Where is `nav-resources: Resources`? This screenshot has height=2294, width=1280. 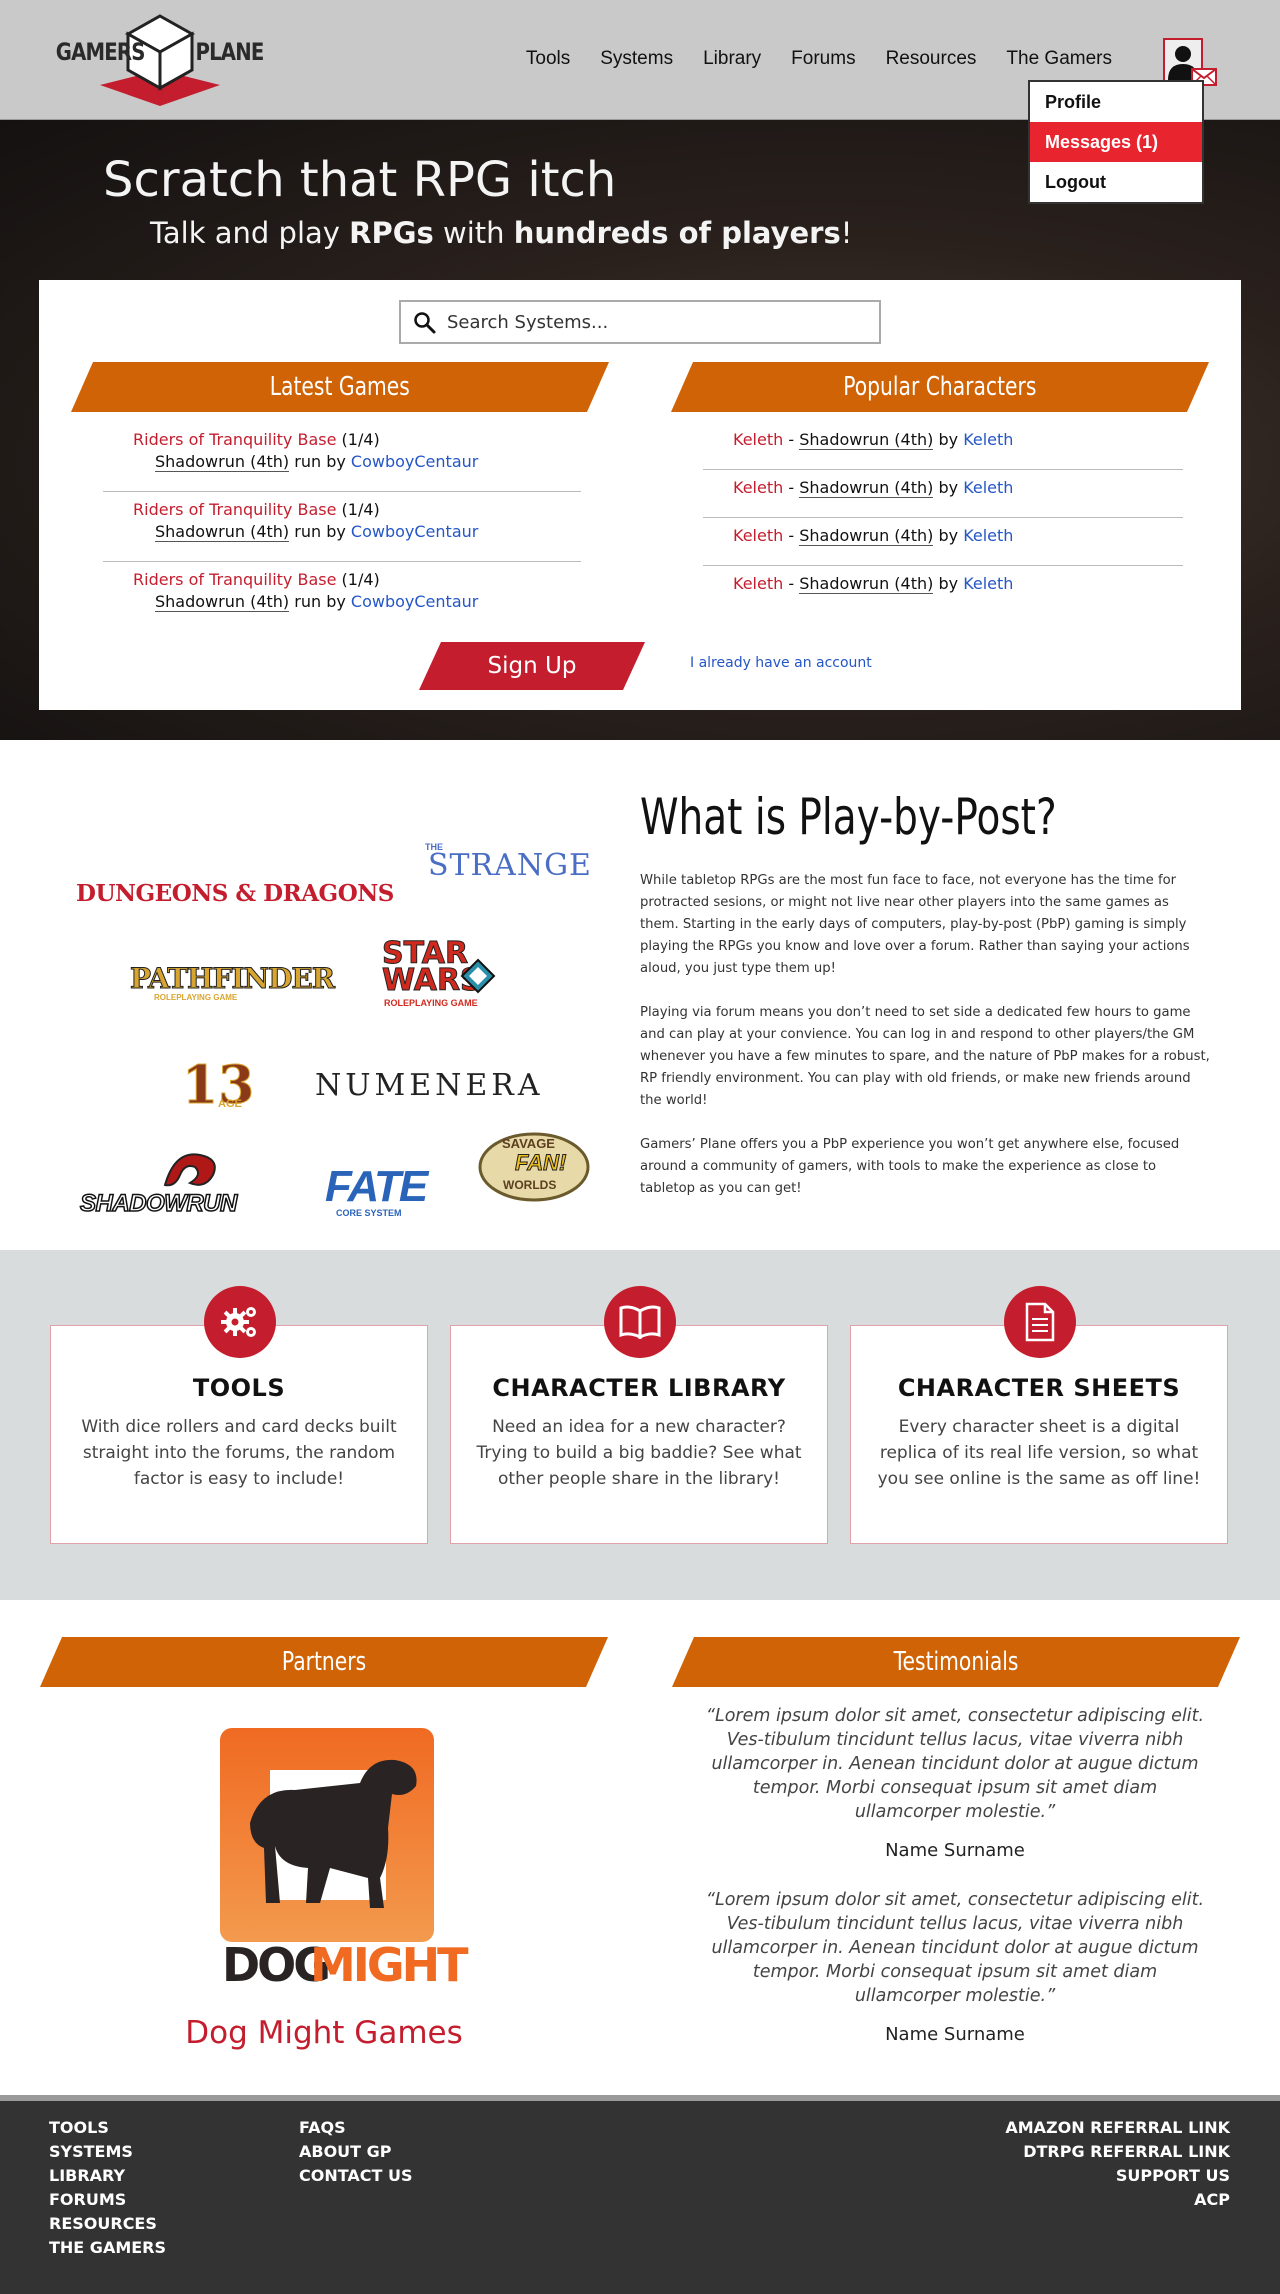
nav-resources: Resources is located at coordinates (931, 59).